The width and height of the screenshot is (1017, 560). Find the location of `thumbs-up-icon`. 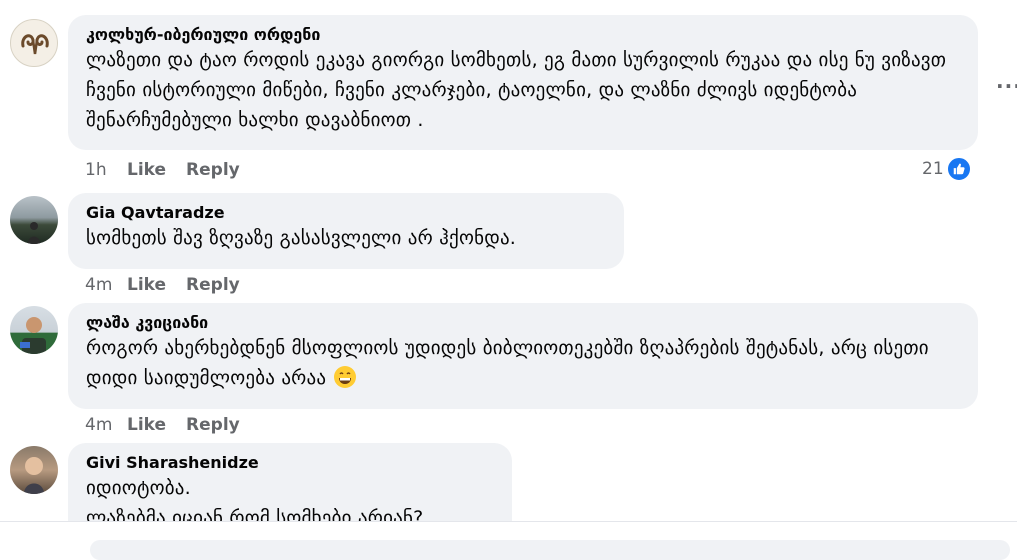

thumbs-up-icon is located at coordinates (958, 169).